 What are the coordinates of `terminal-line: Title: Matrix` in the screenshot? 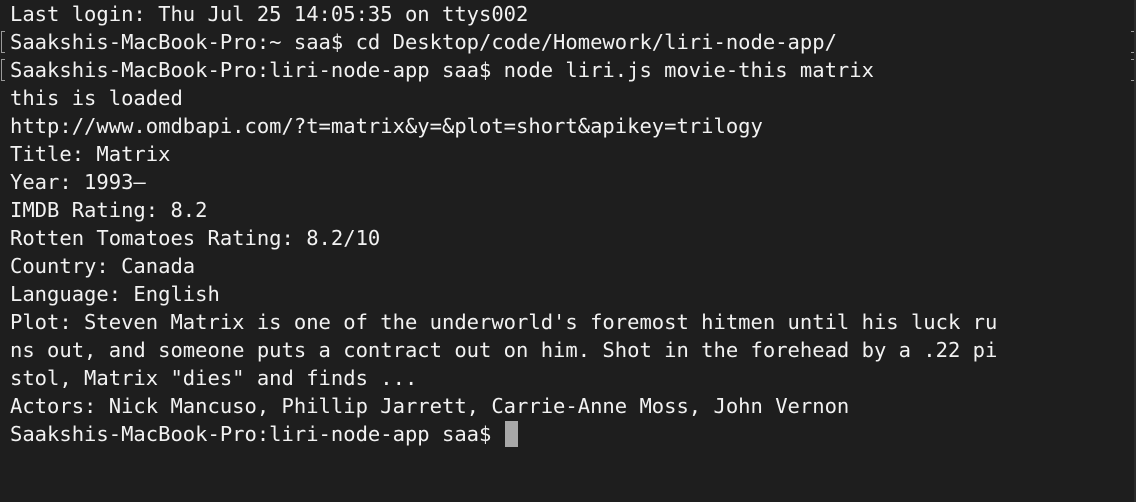 It's located at (568, 154).